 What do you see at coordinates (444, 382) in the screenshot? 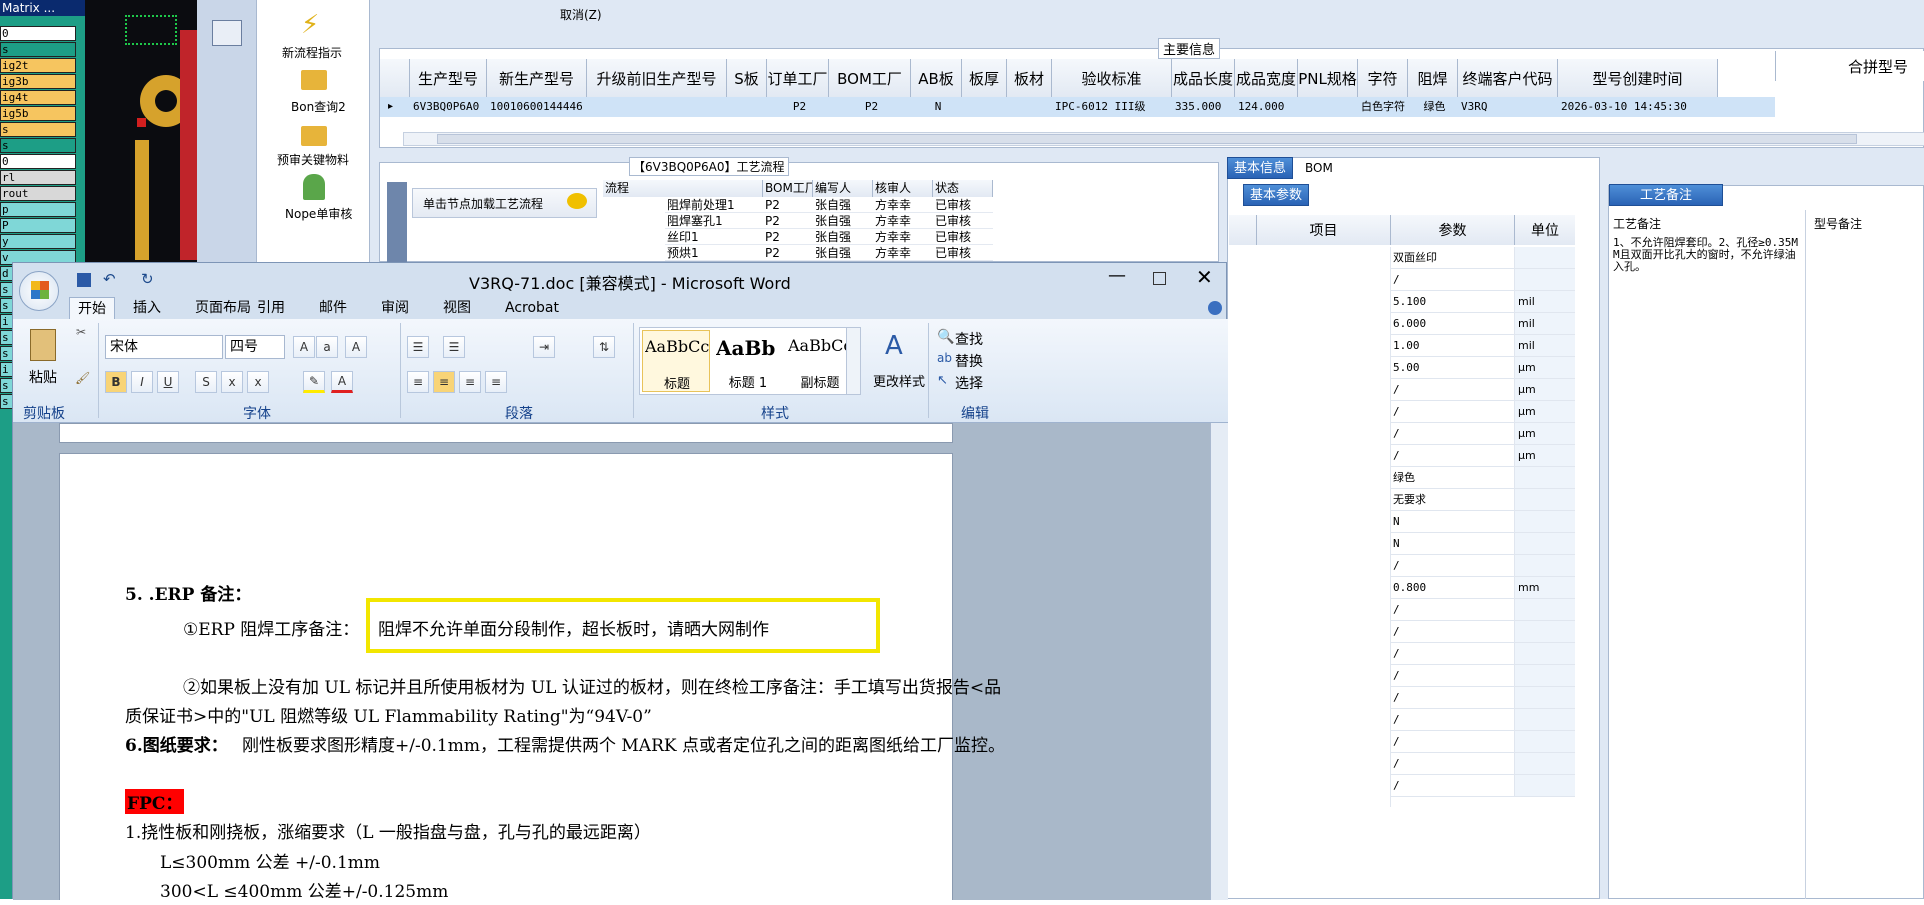
I see `align-center-icon: ≡` at bounding box center [444, 382].